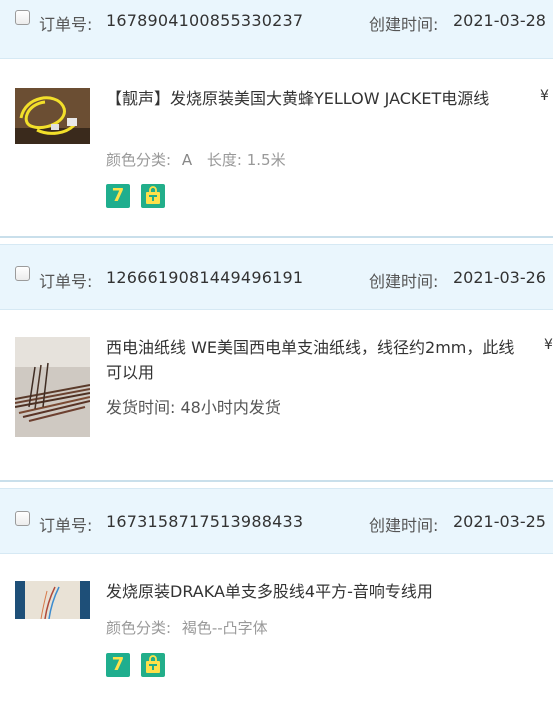 This screenshot has height=711, width=553. I want to click on length-value: 1.5米, so click(266, 160).